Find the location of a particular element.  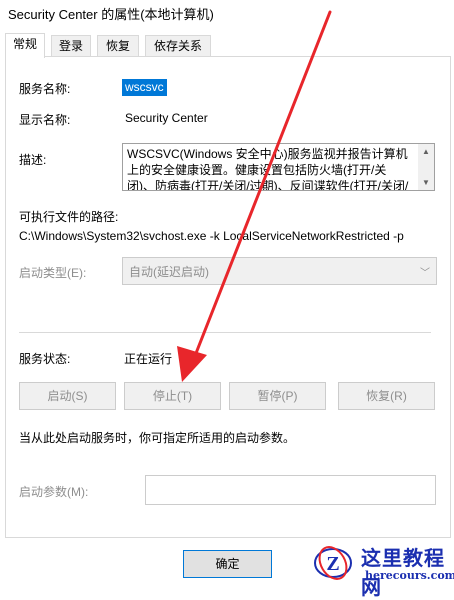

tab-logon: 登录 is located at coordinates (71, 45).